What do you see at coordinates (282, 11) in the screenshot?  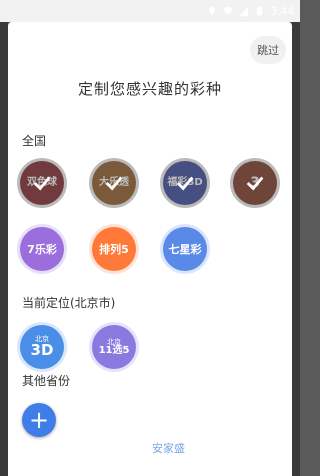 I see `status-time: 3:44` at bounding box center [282, 11].